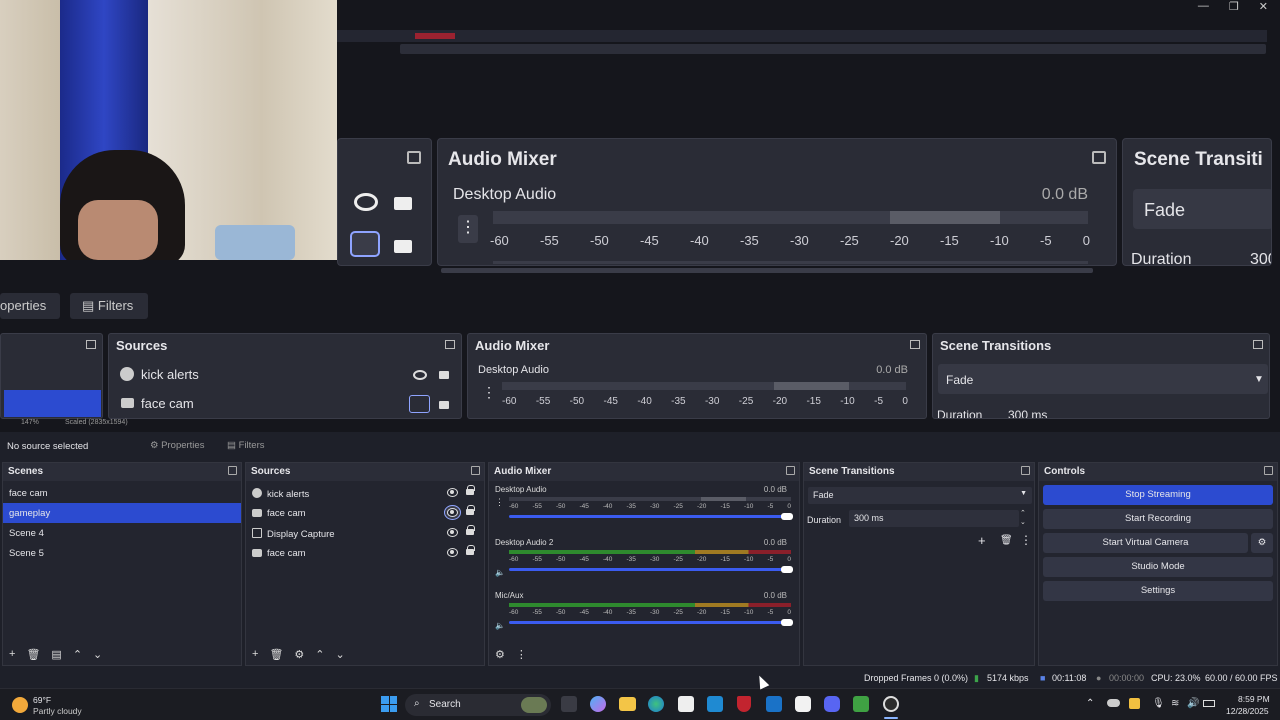  Describe the element at coordinates (598, 704) in the screenshot. I see `copilot-icon` at that location.